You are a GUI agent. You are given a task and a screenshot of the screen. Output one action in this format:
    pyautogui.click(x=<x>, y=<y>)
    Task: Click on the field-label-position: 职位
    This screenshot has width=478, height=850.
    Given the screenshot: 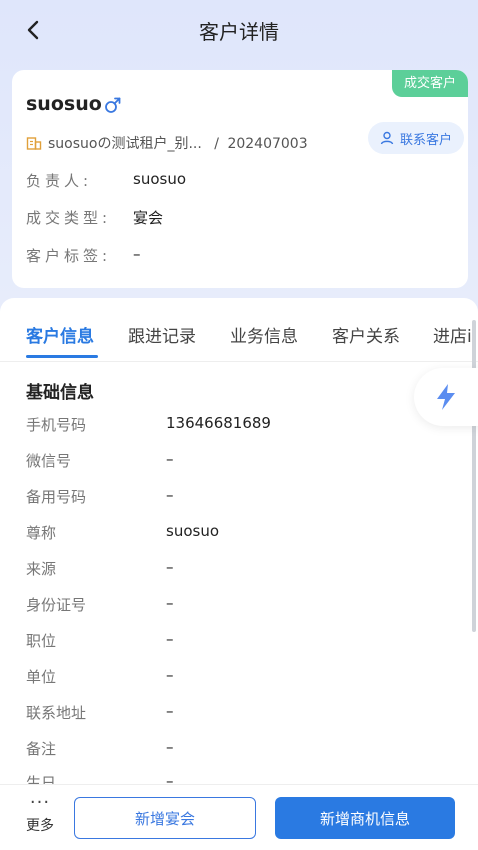 What is the action you would take?
    pyautogui.click(x=41, y=641)
    